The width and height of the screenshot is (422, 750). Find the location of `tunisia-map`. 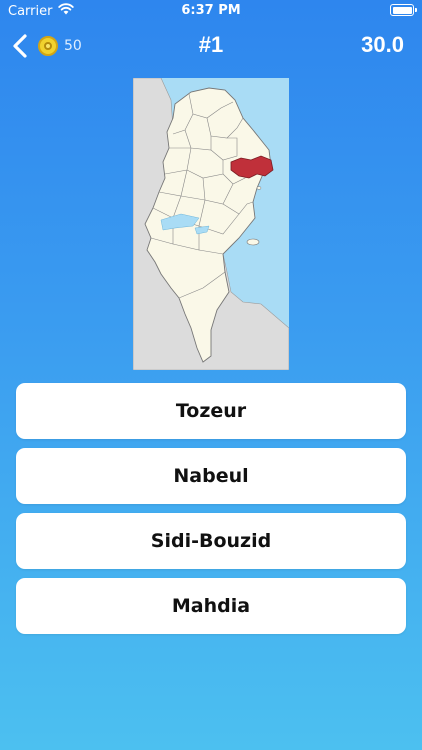

tunisia-map is located at coordinates (211, 224).